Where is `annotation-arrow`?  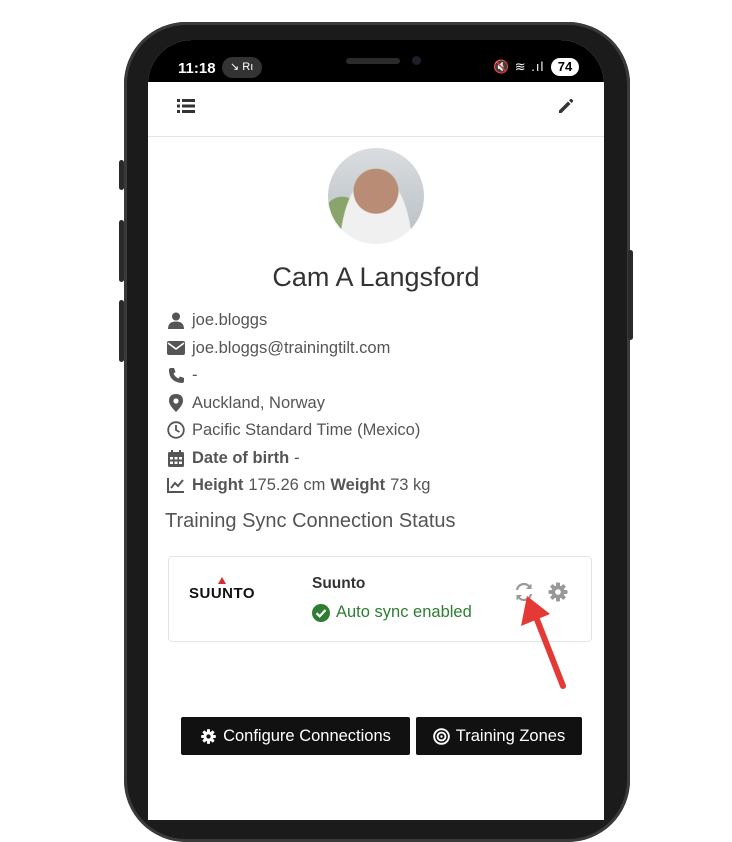
annotation-arrow is located at coordinates (543, 642).